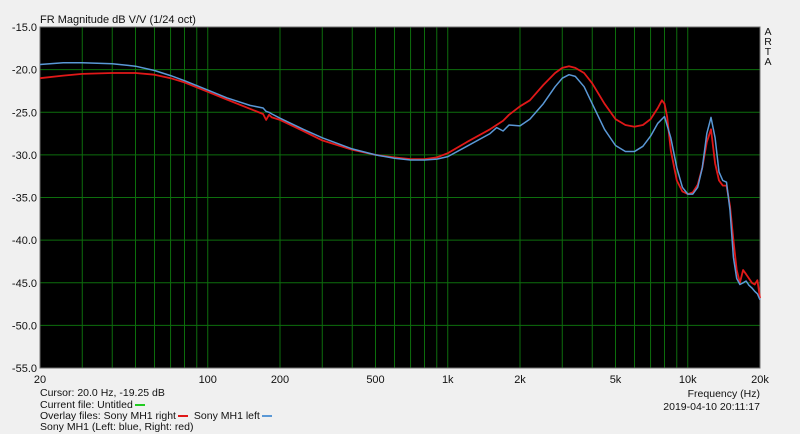  Describe the element at coordinates (40, 380) in the screenshot. I see `x-tick-label: 20` at that location.